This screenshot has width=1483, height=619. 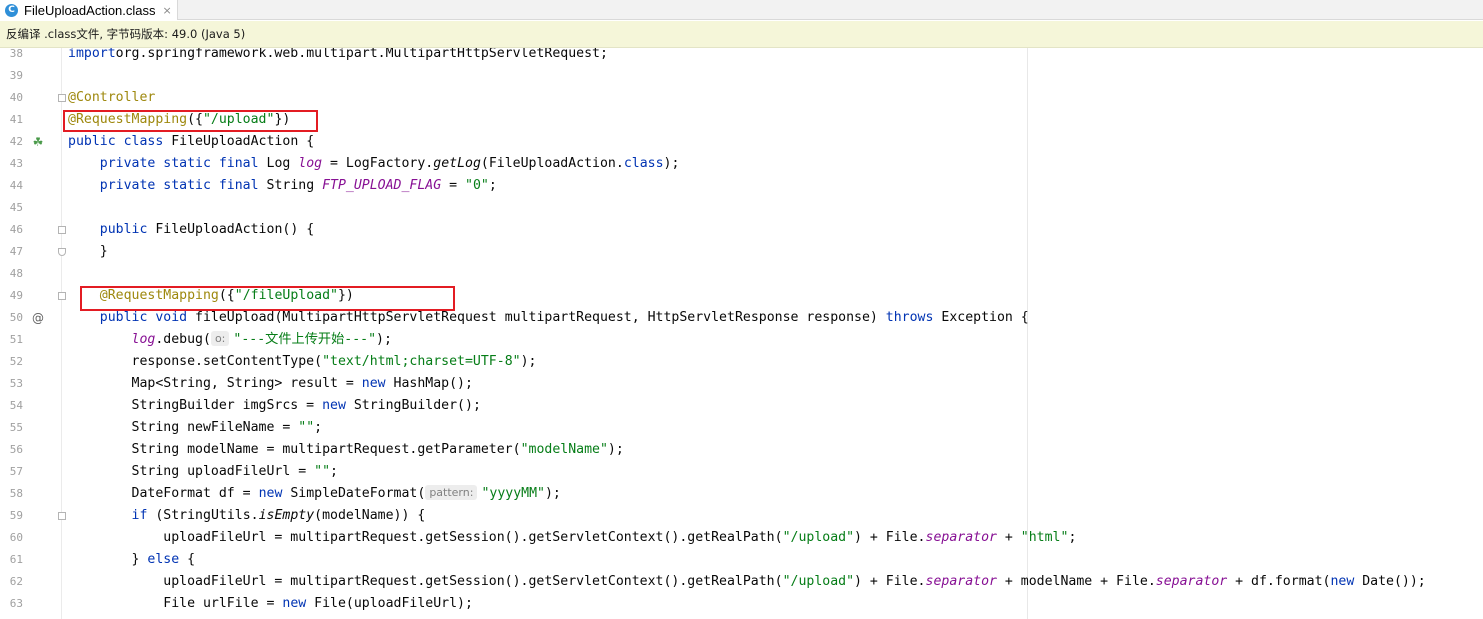 What do you see at coordinates (16, 119) in the screenshot?
I see `line-number: 41` at bounding box center [16, 119].